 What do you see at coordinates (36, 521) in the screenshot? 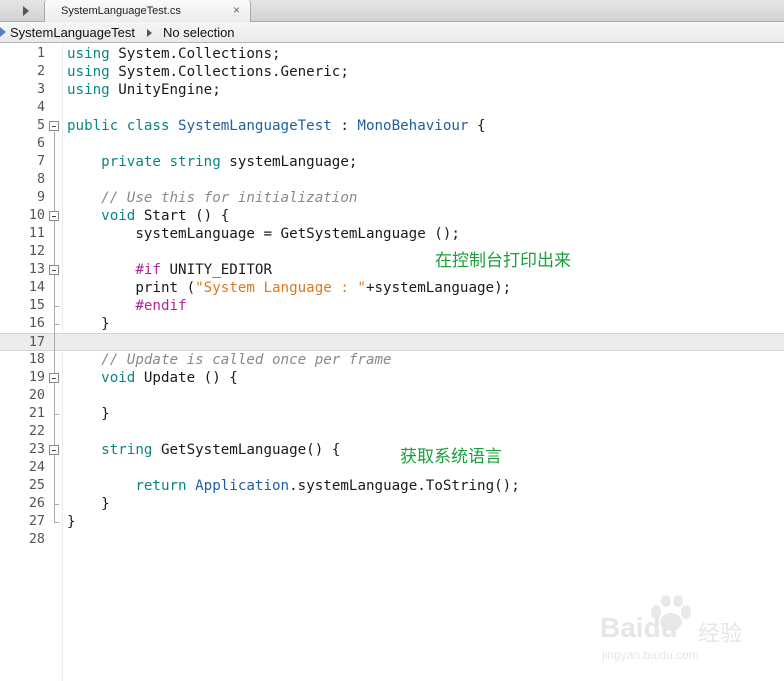
I see `line-number: 27` at bounding box center [36, 521].